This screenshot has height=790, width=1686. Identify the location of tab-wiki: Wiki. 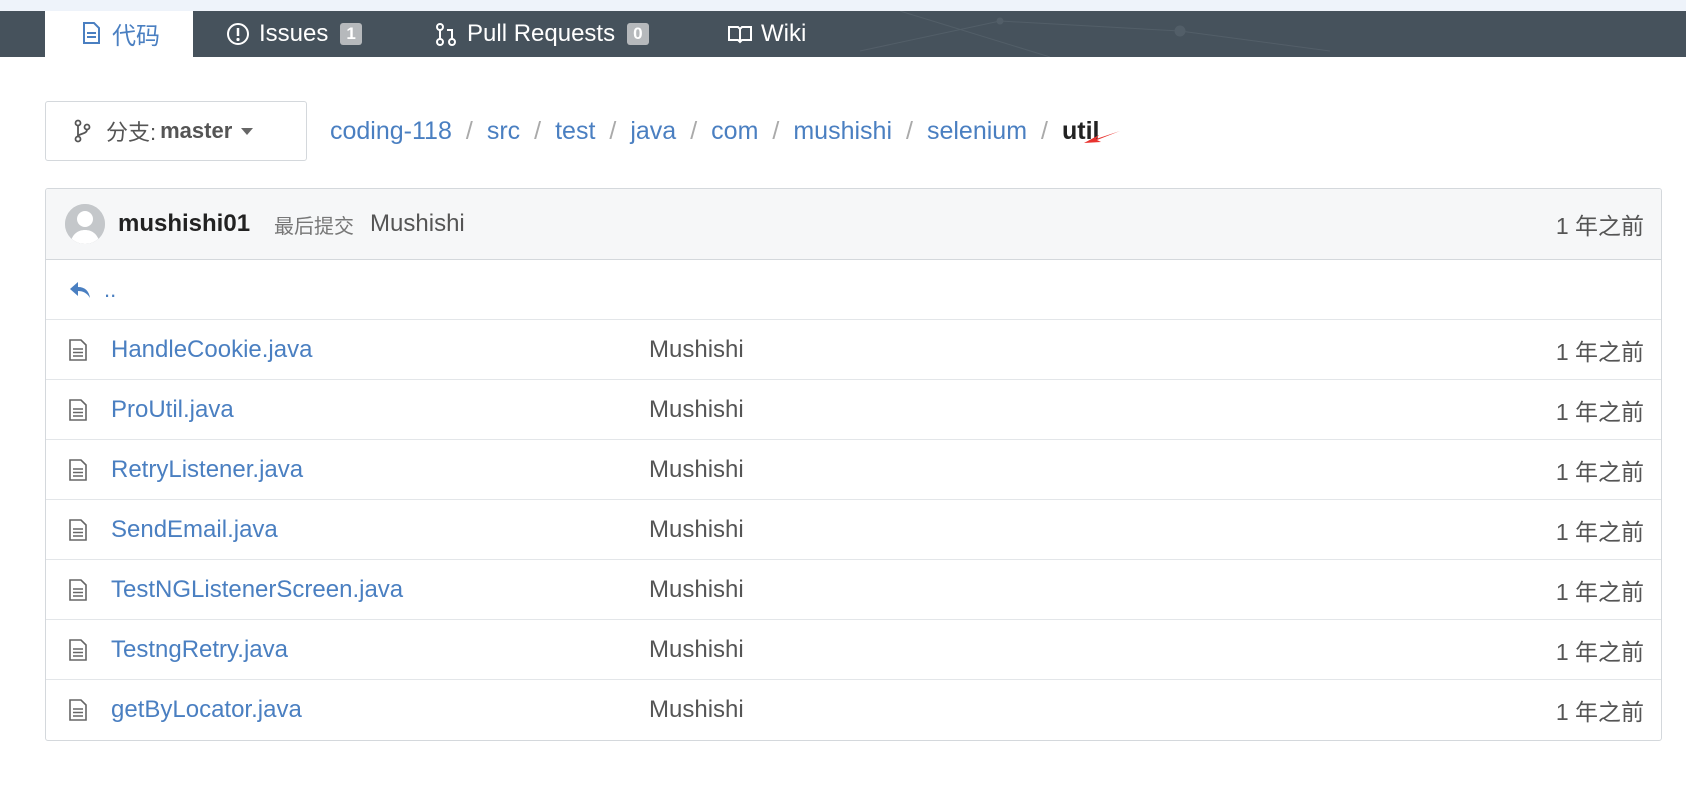
(766, 34).